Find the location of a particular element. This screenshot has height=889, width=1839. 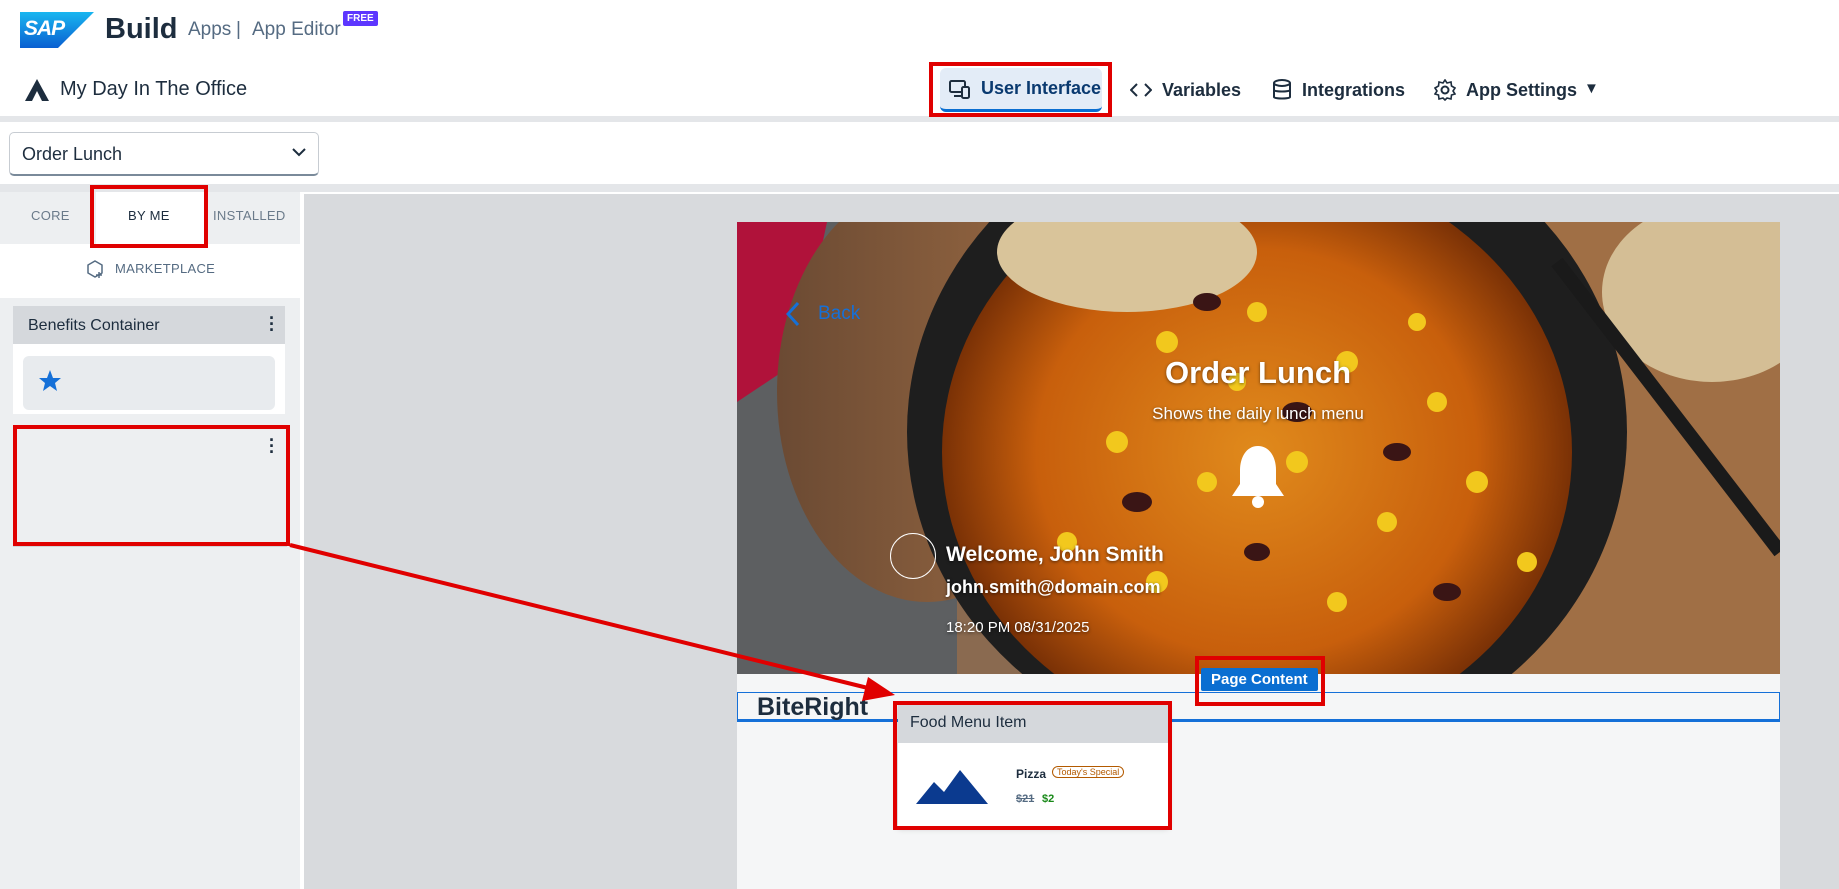

annotation-box-by-me is located at coordinates (149, 216).